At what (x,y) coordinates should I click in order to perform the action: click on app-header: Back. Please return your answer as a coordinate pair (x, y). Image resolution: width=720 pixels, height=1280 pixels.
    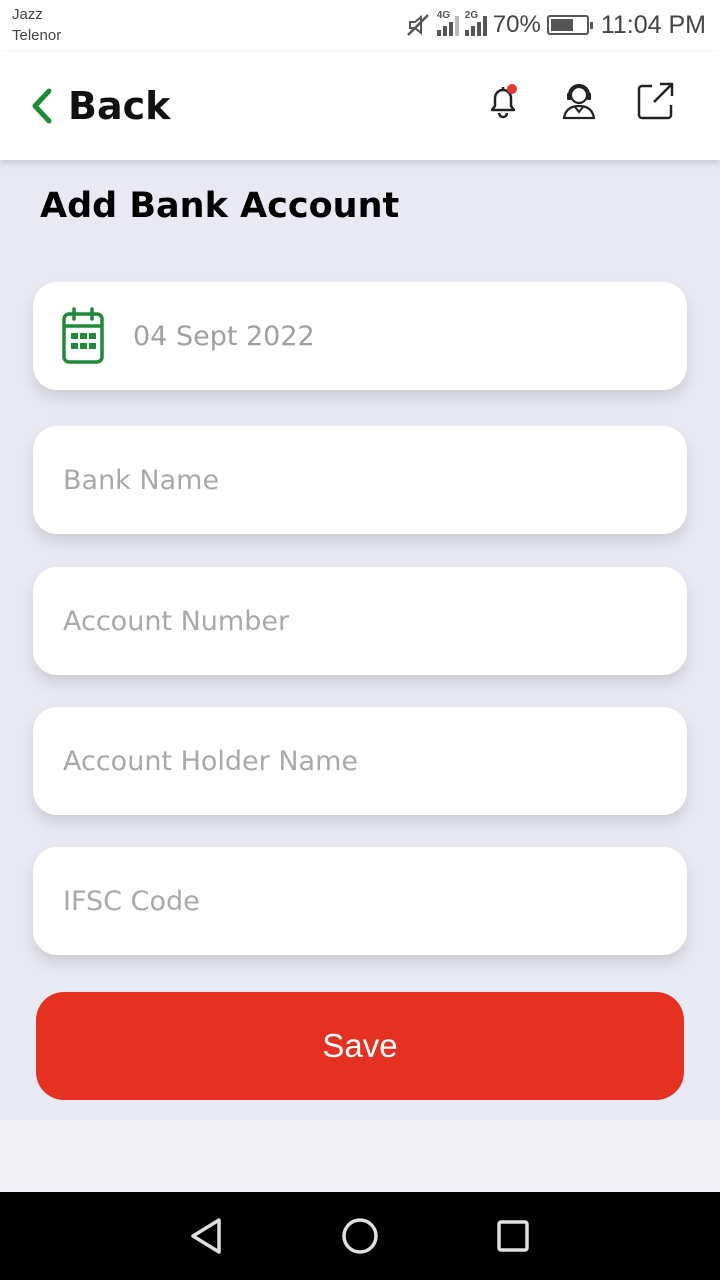
    Looking at the image, I should click on (360, 106).